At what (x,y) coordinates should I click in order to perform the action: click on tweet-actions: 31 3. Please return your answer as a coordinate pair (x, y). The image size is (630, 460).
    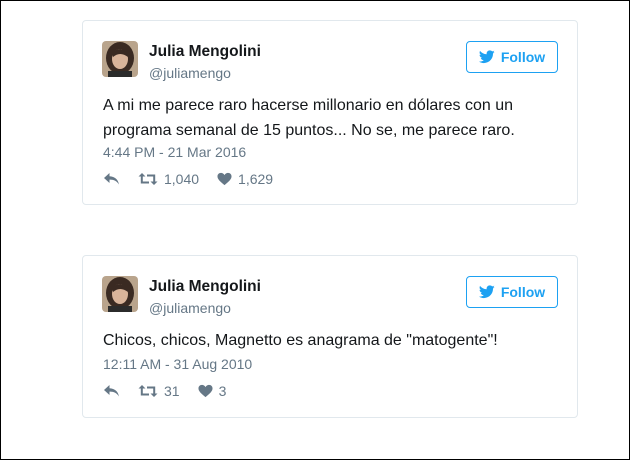
    Looking at the image, I should click on (164, 391).